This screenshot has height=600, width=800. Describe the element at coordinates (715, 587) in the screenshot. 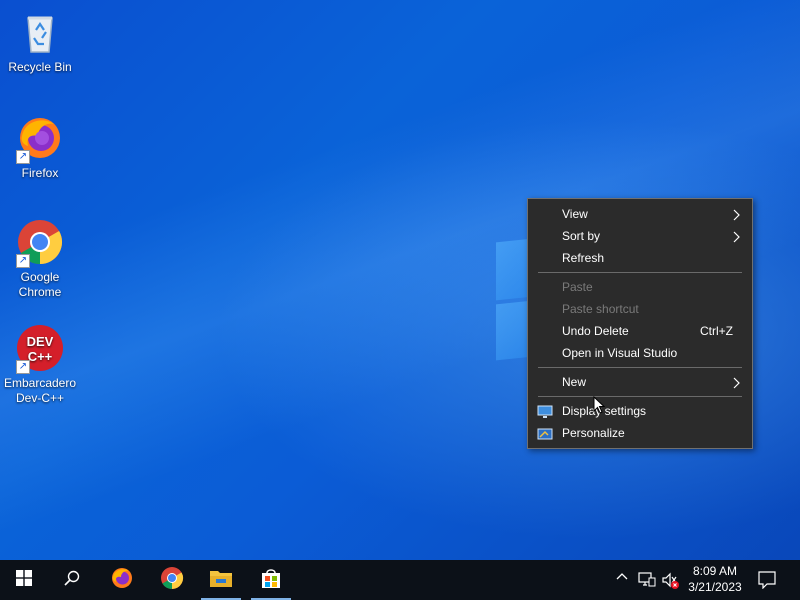

I see `clock-date: 3/21/2023` at that location.